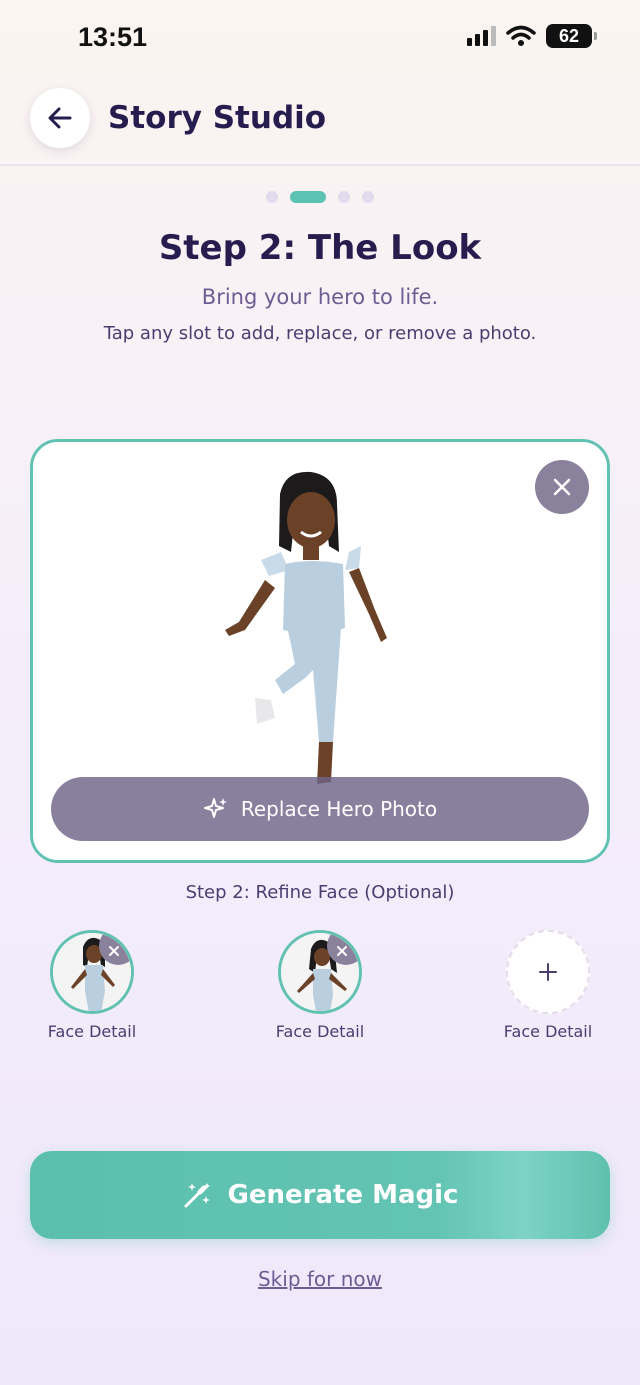  I want to click on cellular-signal-icon, so click(481, 36).